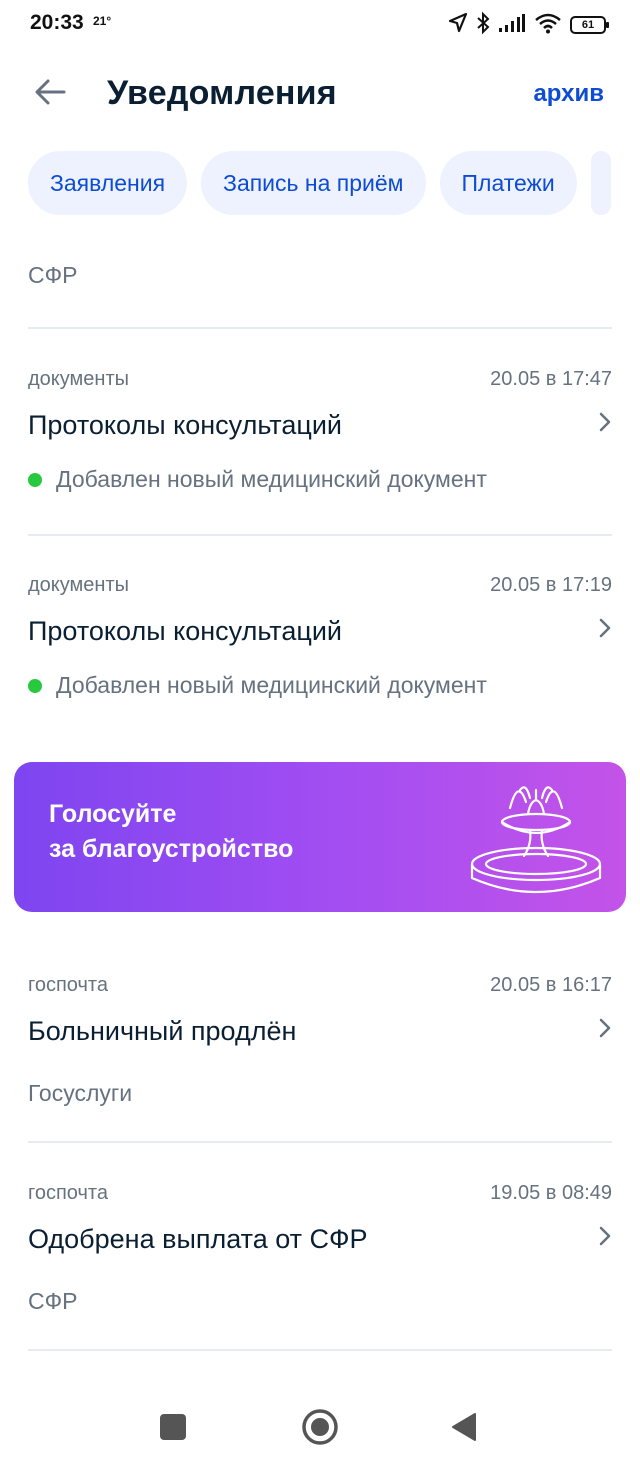 The width and height of the screenshot is (640, 1467). Describe the element at coordinates (320, 26) in the screenshot. I see `status-bar: 20:33 21° 61` at that location.